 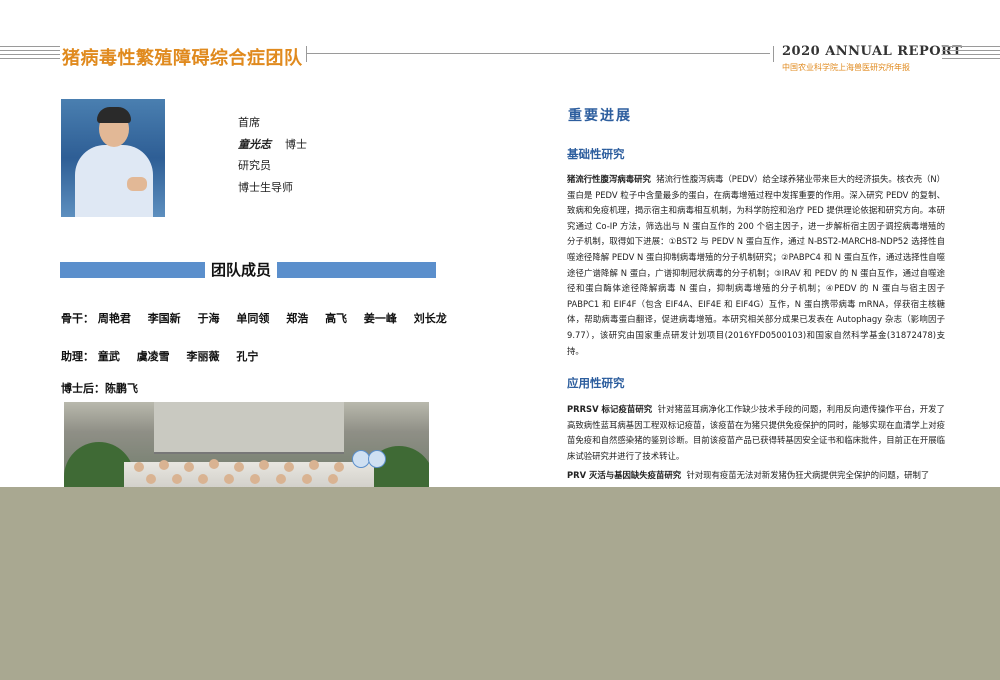 What do you see at coordinates (600, 116) in the screenshot?
I see `progress-heading: 重要进展` at bounding box center [600, 116].